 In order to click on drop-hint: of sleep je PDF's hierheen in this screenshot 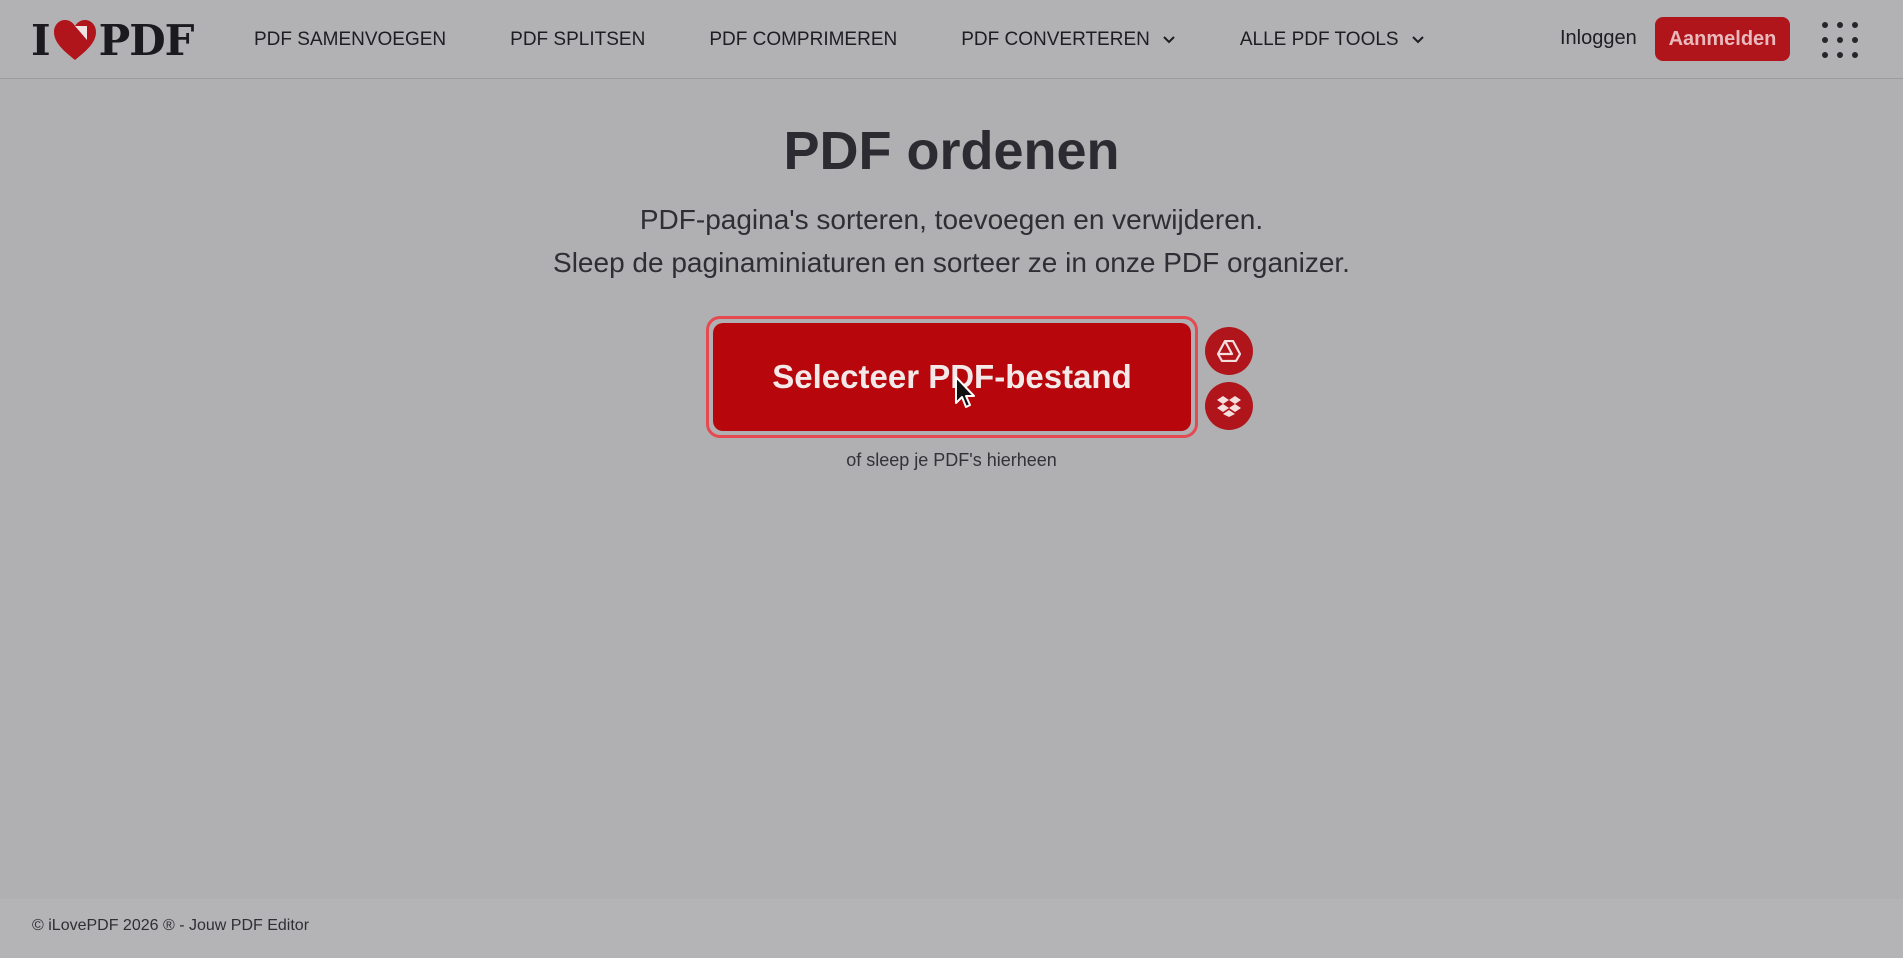, I will do `click(951, 460)`.